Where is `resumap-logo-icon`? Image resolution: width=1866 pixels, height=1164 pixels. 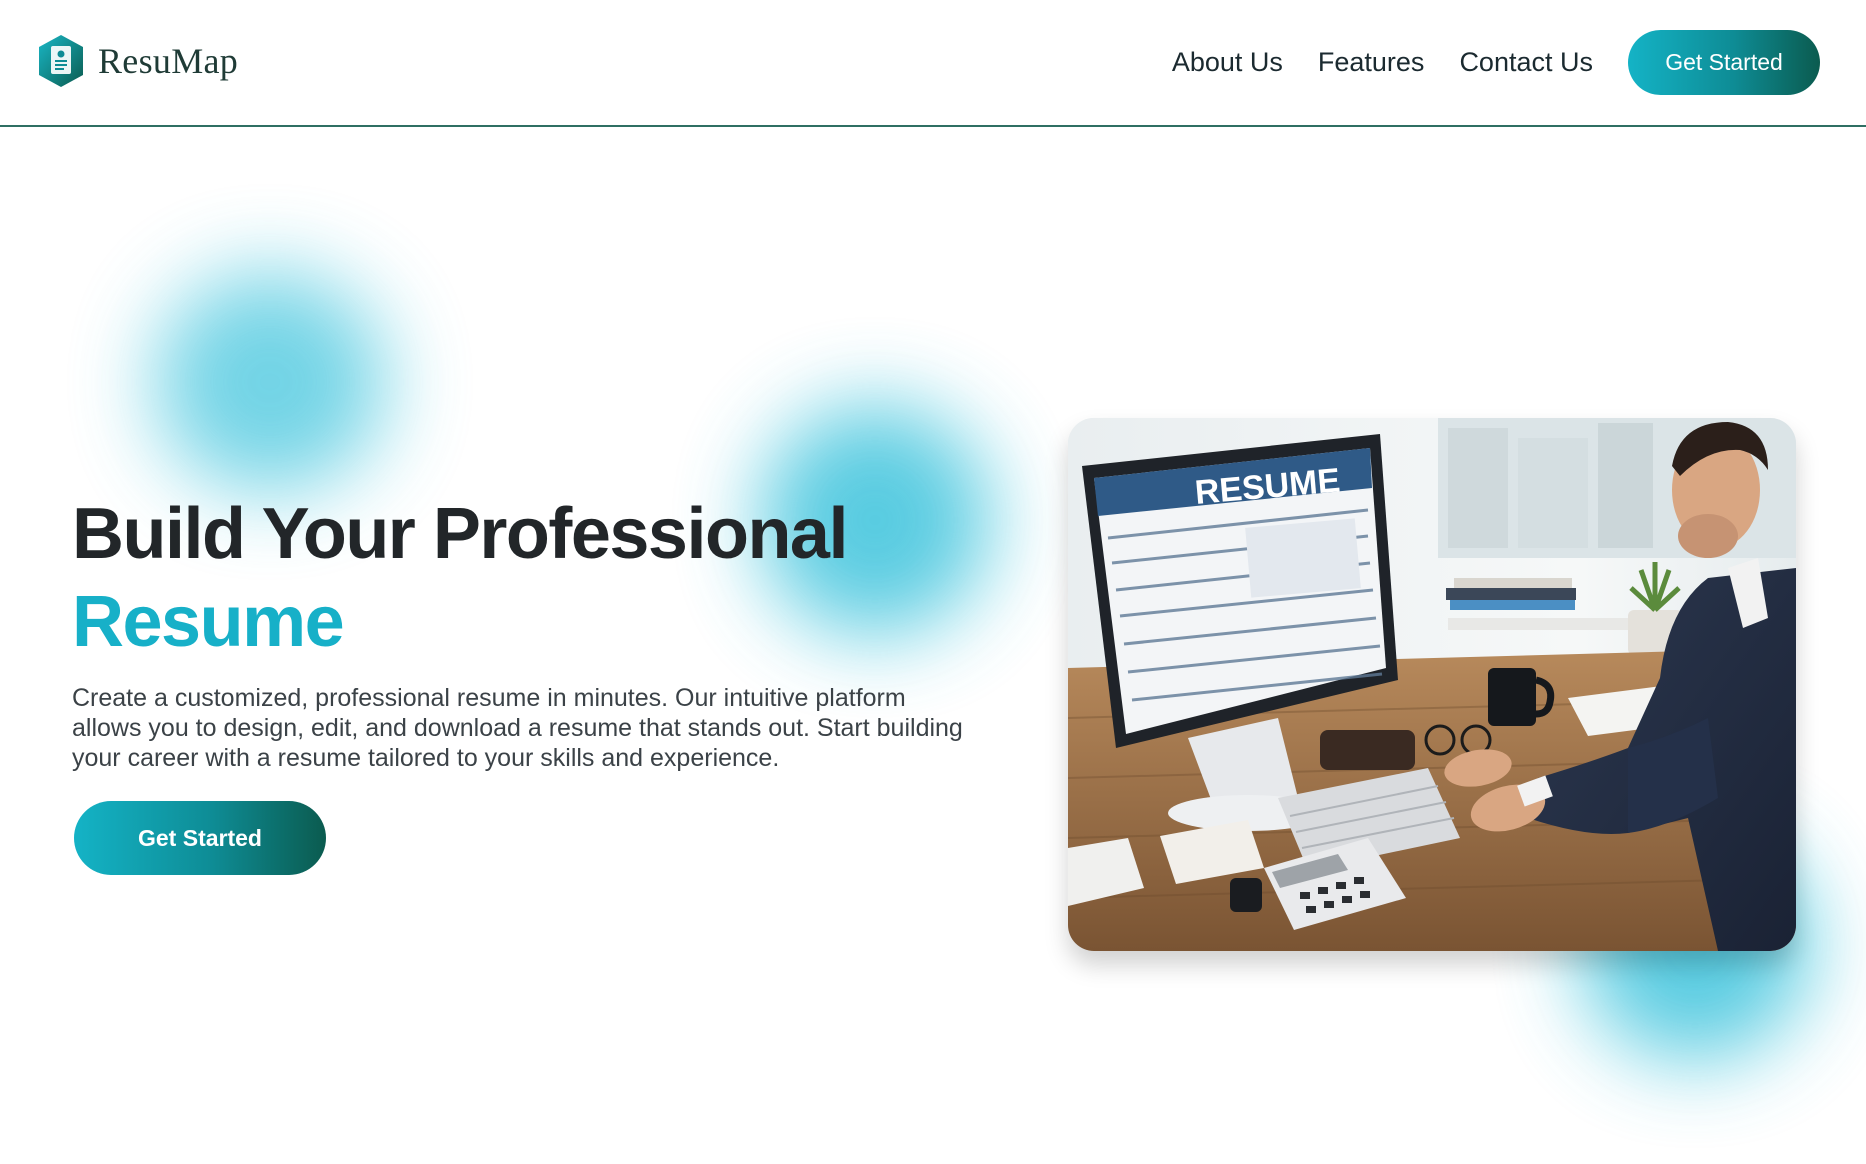 resumap-logo-icon is located at coordinates (61, 61).